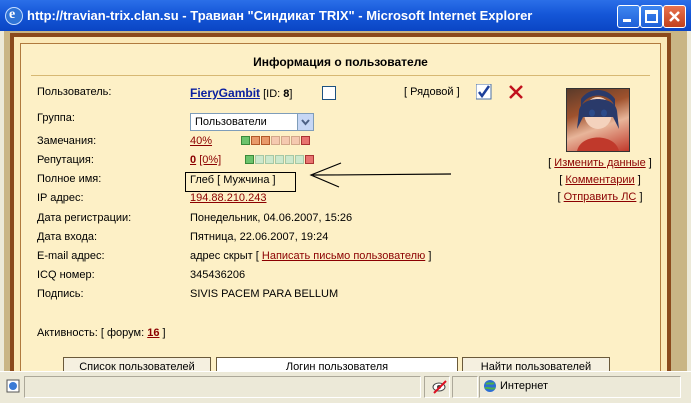  What do you see at coordinates (674, 16) in the screenshot?
I see `close-button` at bounding box center [674, 16].